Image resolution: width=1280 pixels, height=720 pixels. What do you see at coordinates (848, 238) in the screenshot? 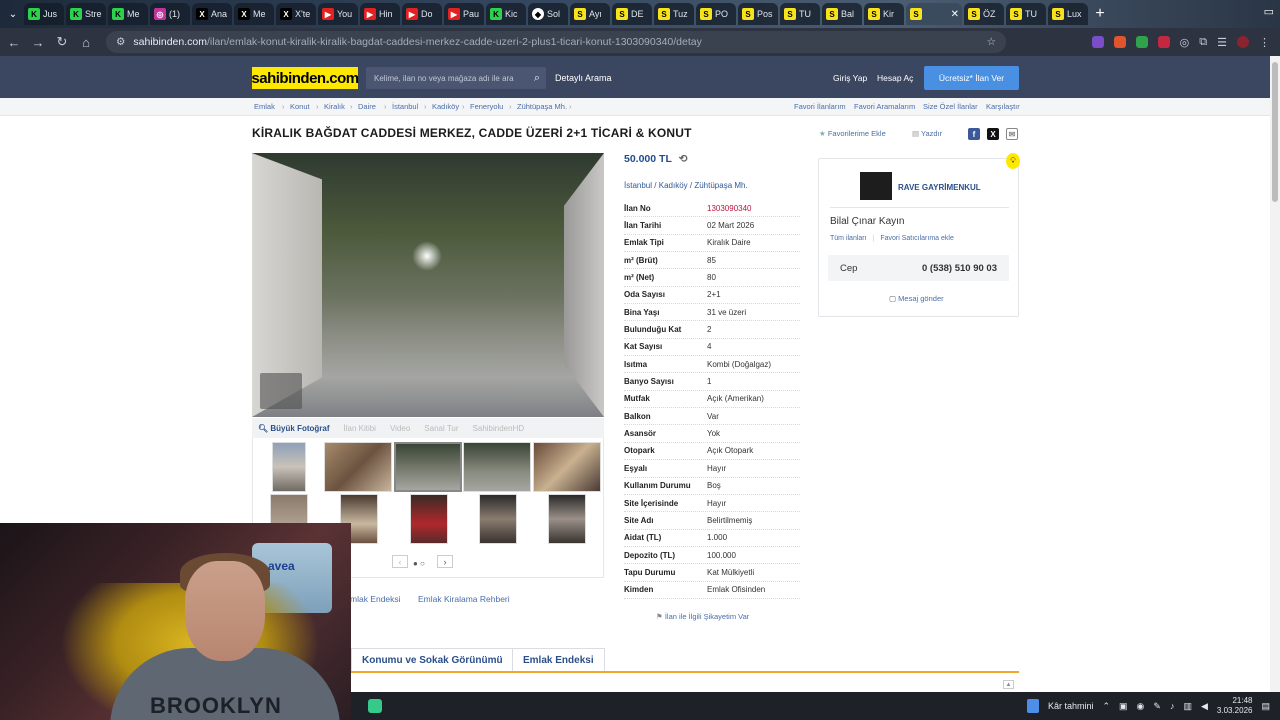
I see `all-listings-link: Tüm ilanları` at bounding box center [848, 238].